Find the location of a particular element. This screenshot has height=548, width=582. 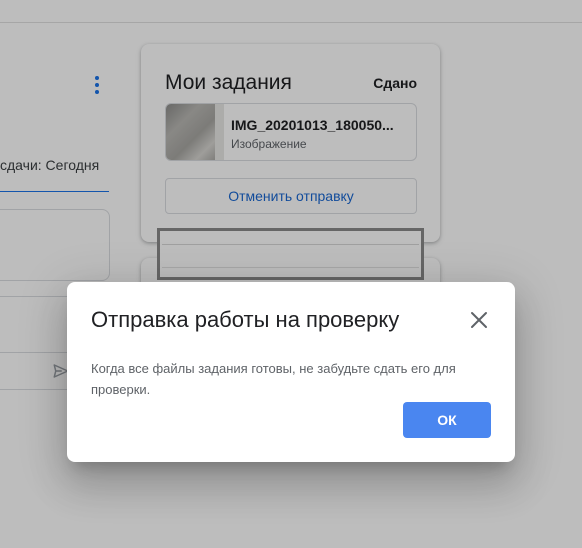

ok-button: ОК is located at coordinates (447, 420).